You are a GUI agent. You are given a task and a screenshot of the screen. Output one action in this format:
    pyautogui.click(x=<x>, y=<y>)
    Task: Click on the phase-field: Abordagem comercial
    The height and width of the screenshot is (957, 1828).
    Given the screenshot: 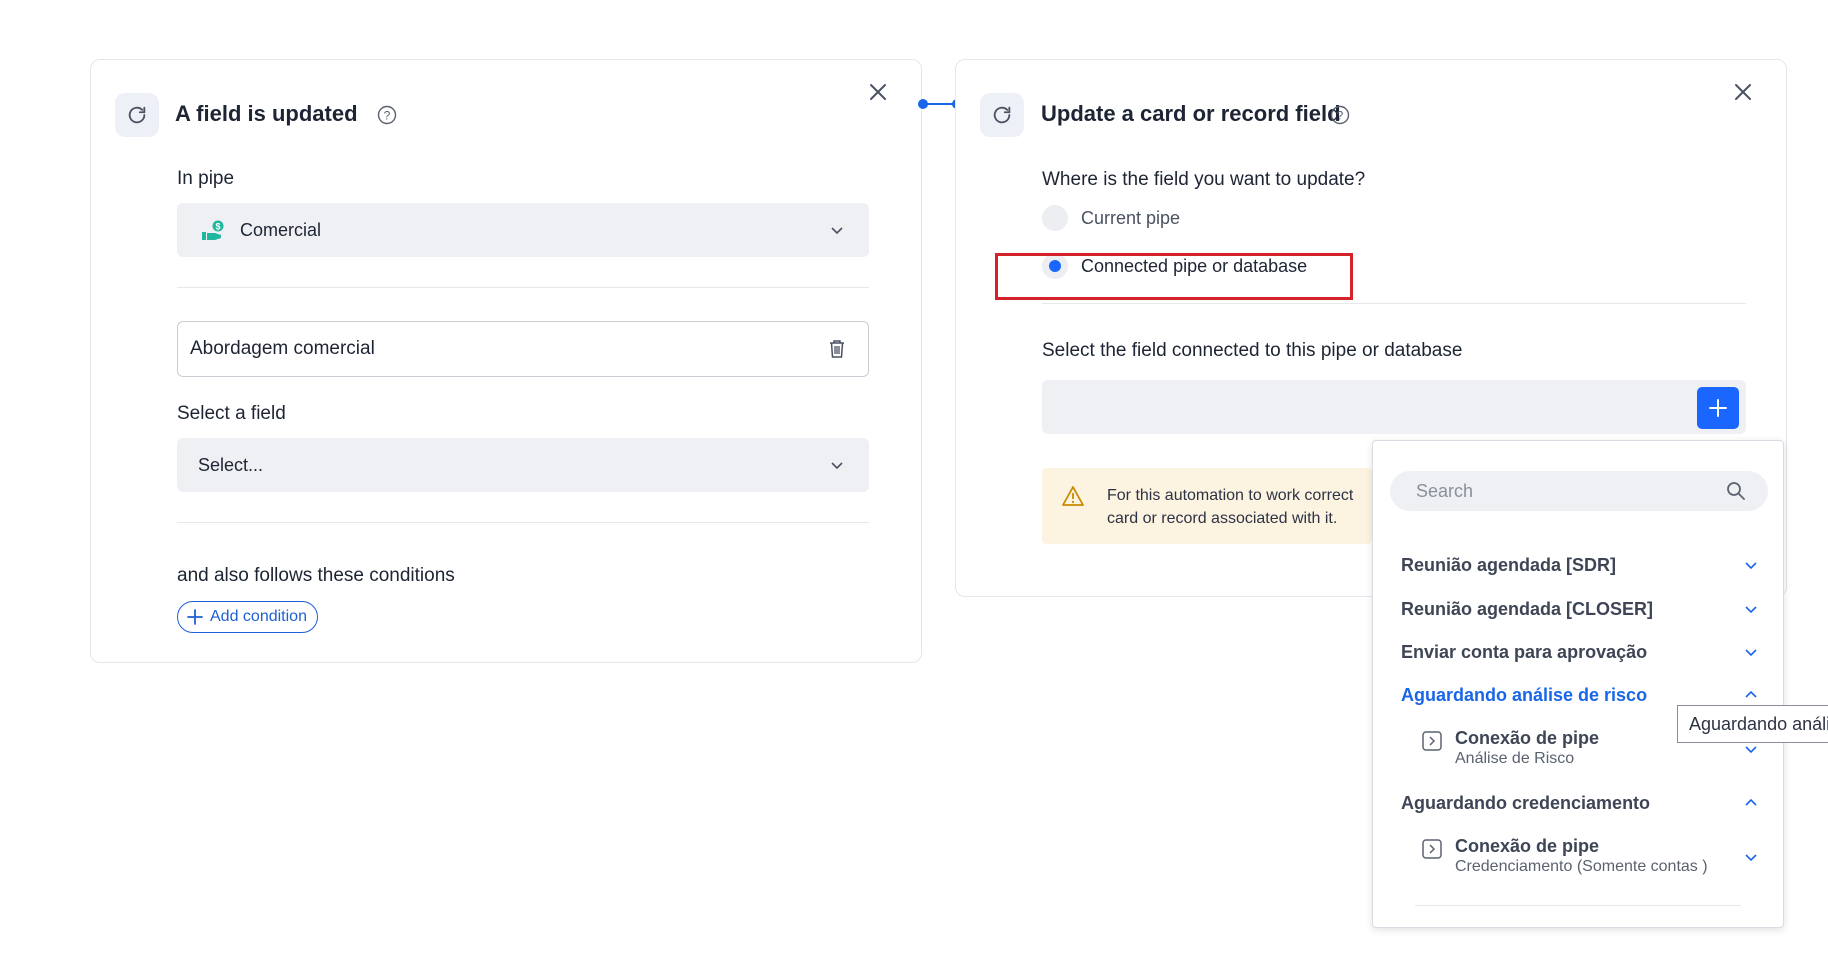 What is the action you would take?
    pyautogui.click(x=523, y=349)
    